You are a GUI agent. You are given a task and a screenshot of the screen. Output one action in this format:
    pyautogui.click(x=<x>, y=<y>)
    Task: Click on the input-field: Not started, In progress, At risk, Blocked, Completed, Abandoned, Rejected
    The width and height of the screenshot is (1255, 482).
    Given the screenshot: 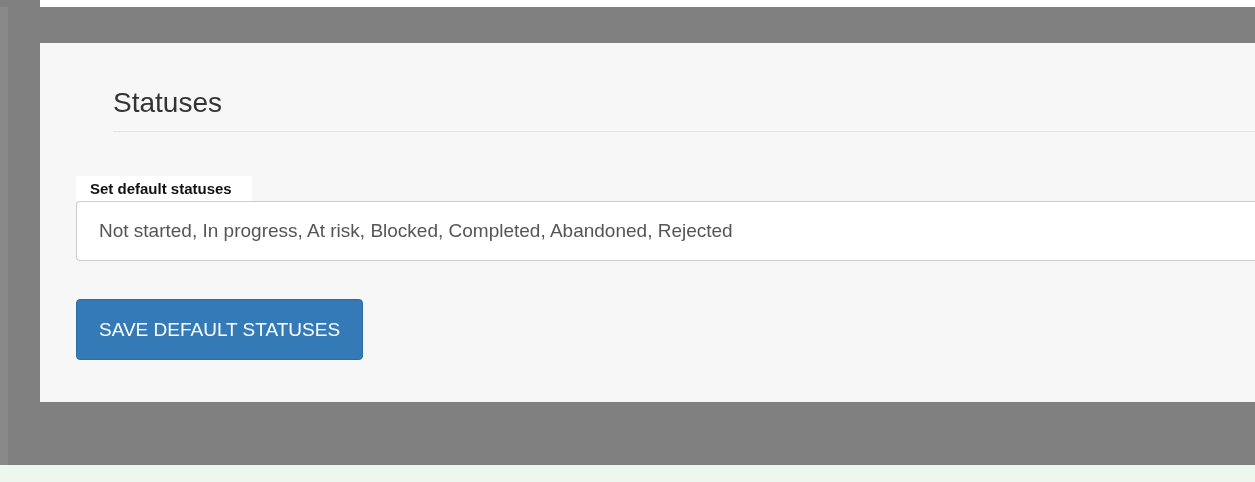 What is the action you would take?
    pyautogui.click(x=665, y=231)
    